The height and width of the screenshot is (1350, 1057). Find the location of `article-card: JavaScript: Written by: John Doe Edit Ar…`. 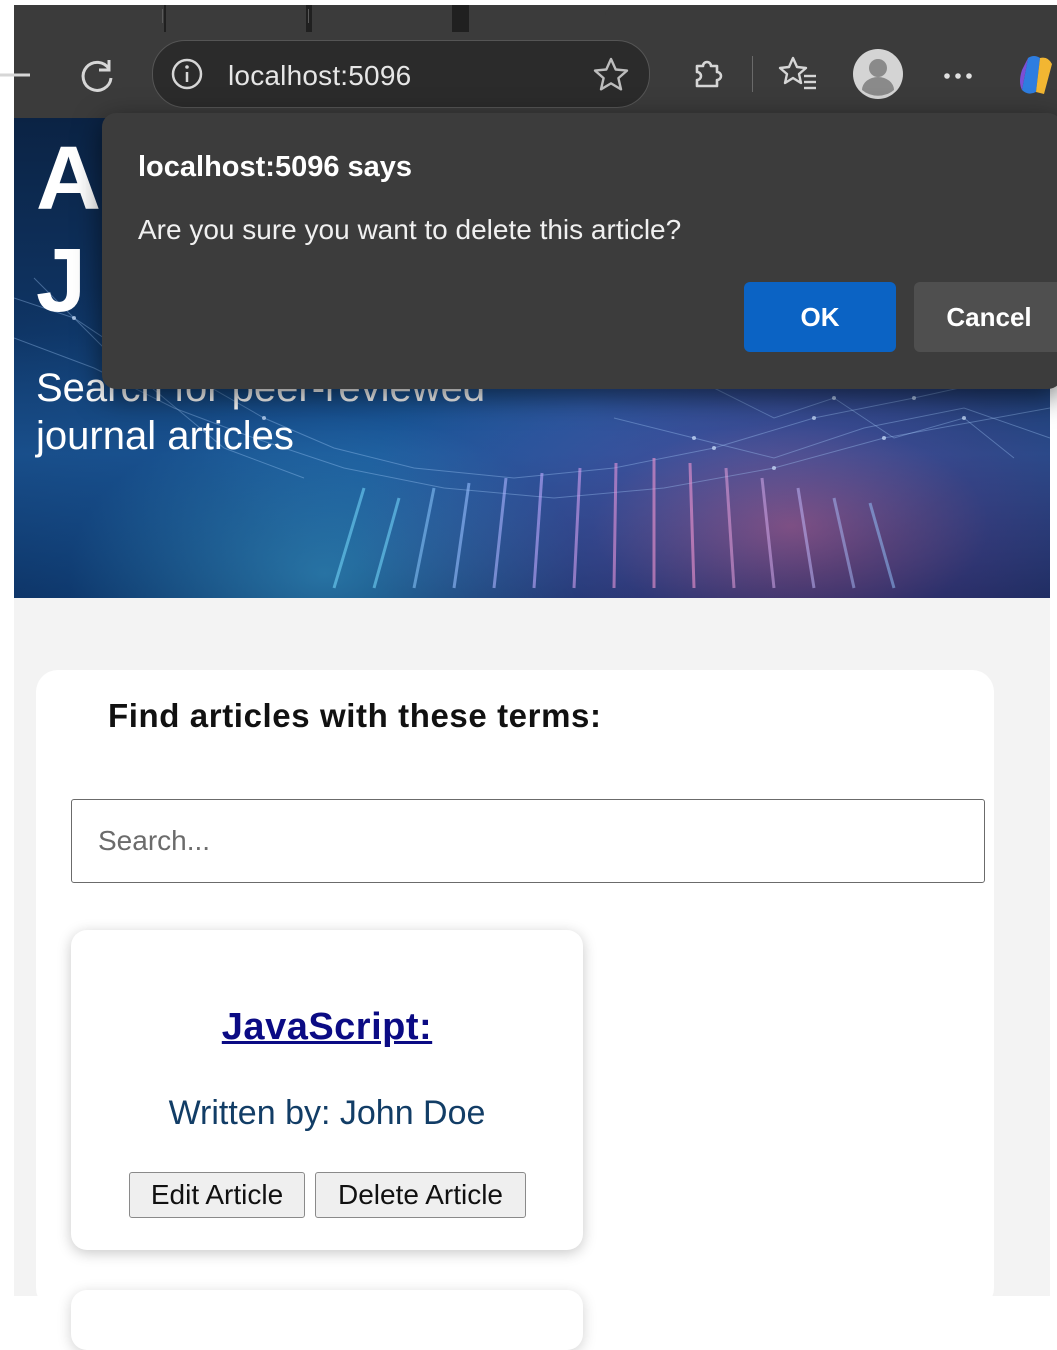

article-card: JavaScript: Written by: John Doe Edit Ar… is located at coordinates (327, 1090).